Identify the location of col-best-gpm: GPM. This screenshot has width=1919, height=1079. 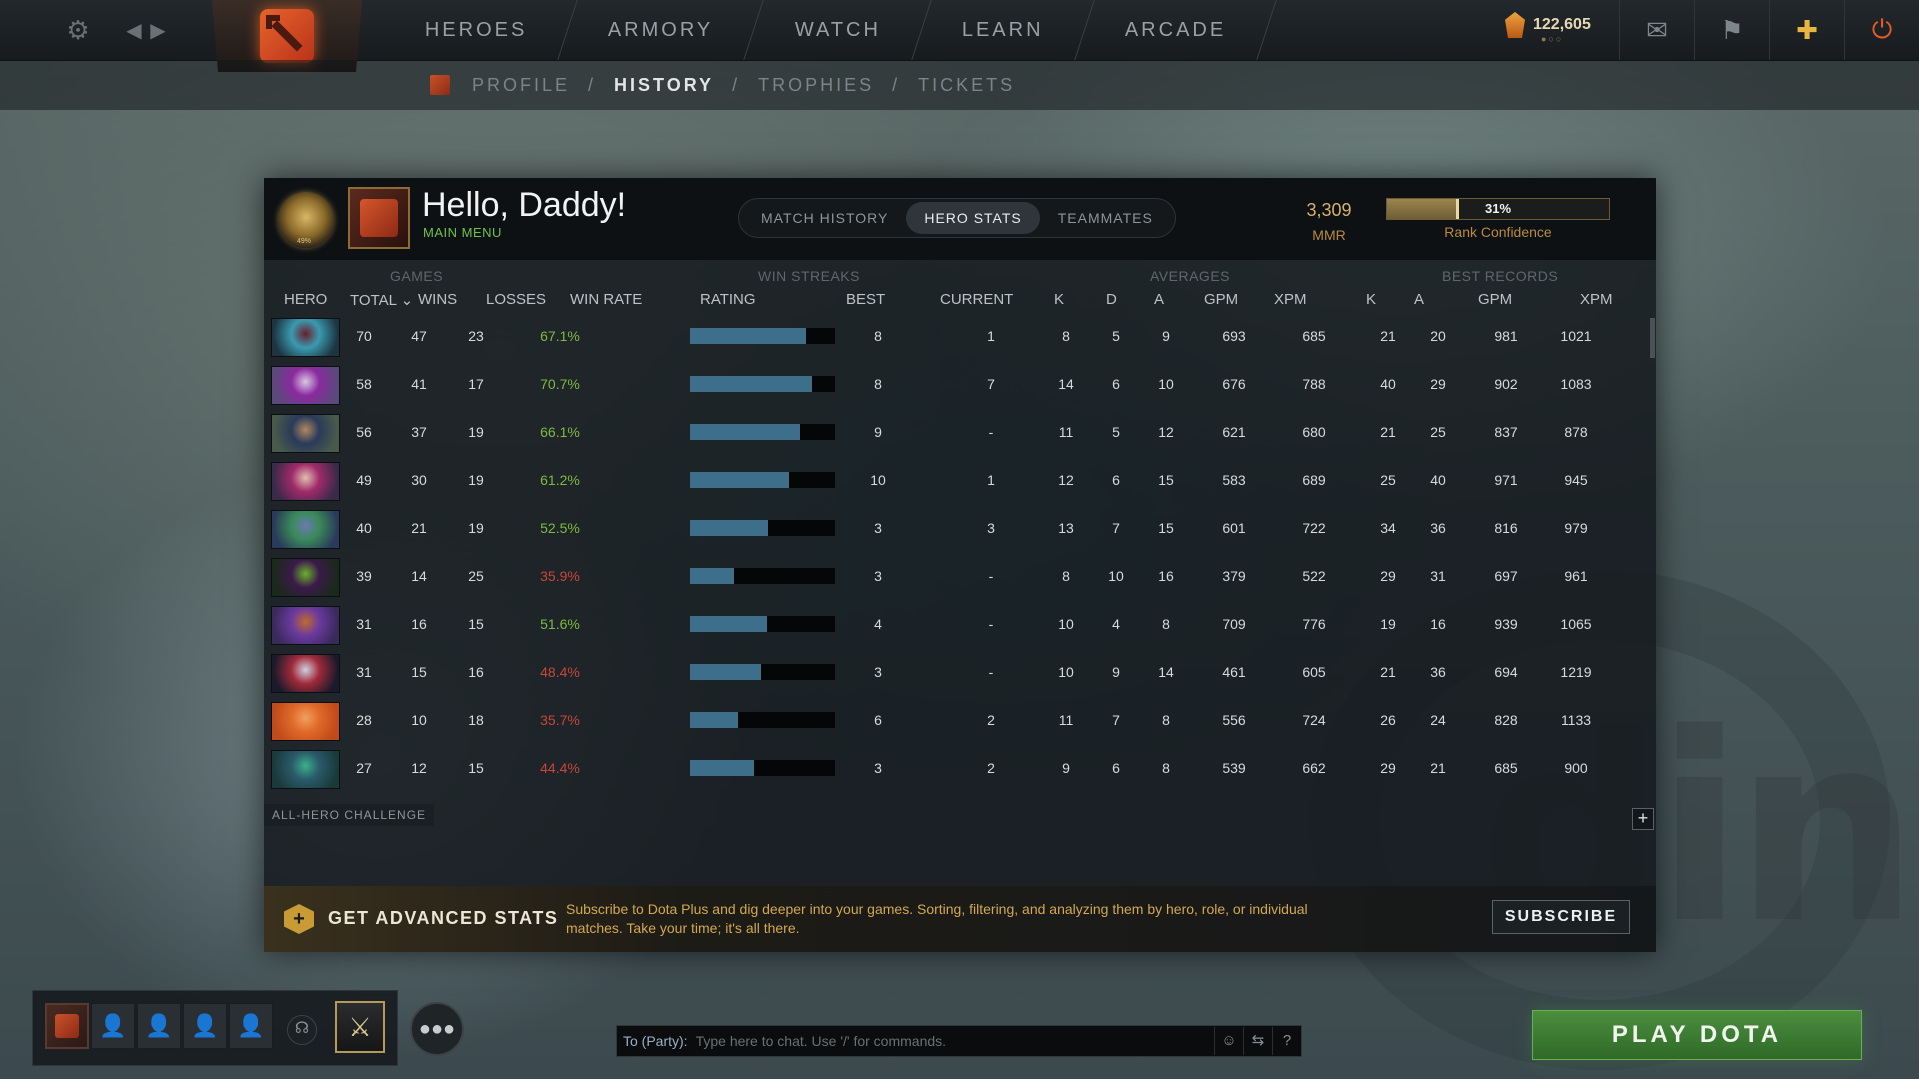
(1495, 299).